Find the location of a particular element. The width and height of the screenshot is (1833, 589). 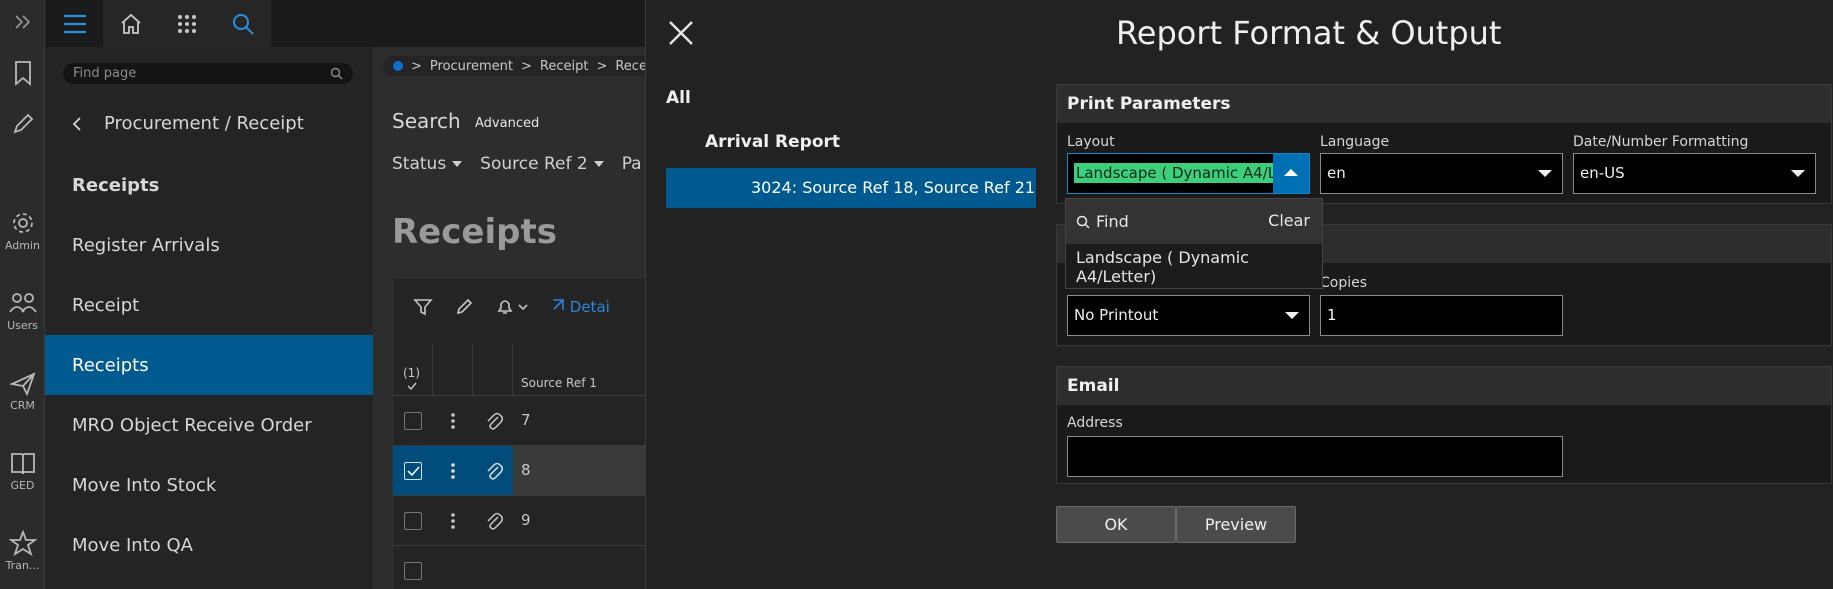

expand-icon is located at coordinates (22, 22).